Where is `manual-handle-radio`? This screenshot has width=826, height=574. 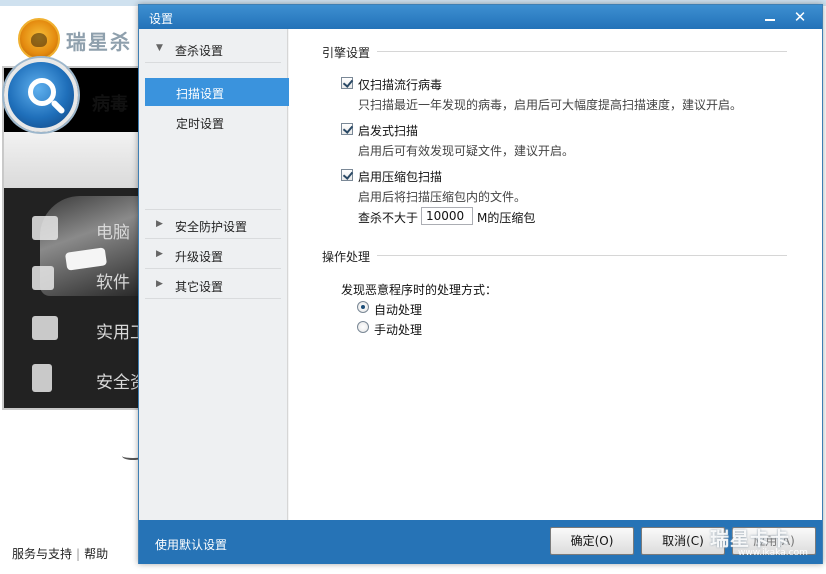 manual-handle-radio is located at coordinates (363, 327).